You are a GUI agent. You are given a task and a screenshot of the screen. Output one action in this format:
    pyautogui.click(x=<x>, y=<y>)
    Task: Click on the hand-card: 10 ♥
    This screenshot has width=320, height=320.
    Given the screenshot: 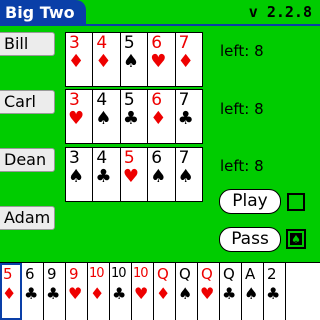 What is the action you would take?
    pyautogui.click(x=143, y=291)
    